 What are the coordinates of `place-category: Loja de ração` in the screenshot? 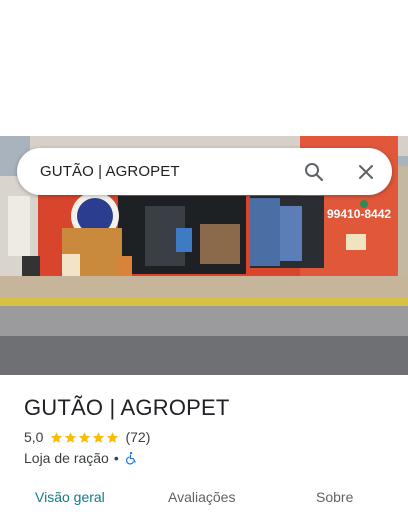 It's located at (66, 458).